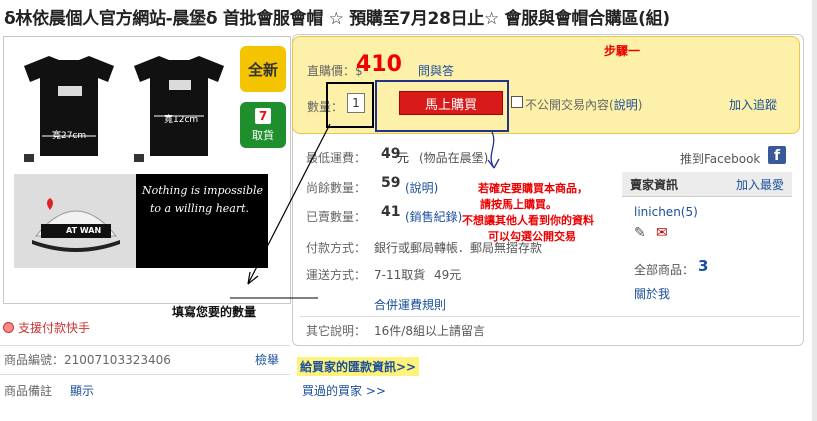  What do you see at coordinates (358, 366) in the screenshot?
I see `payment-info-link: 給買家的匯款資訊>>` at bounding box center [358, 366].